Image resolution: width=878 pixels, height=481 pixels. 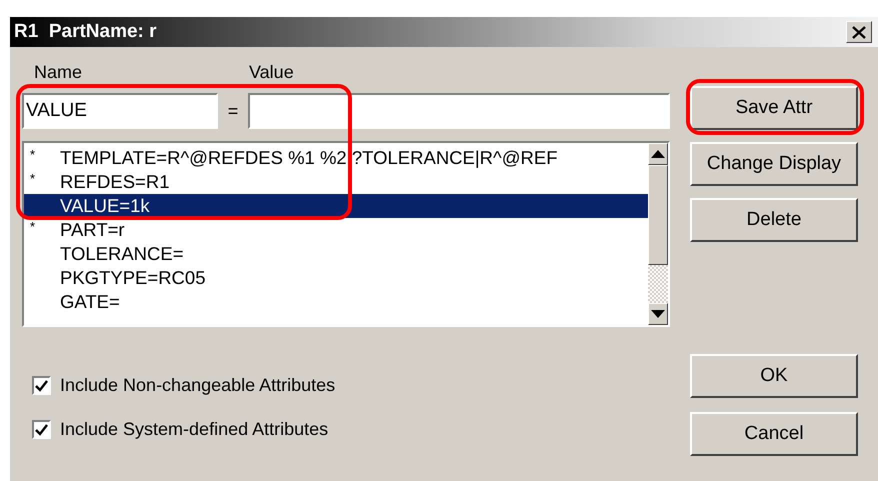 I want to click on dialog-button: Cancel, so click(x=774, y=434).